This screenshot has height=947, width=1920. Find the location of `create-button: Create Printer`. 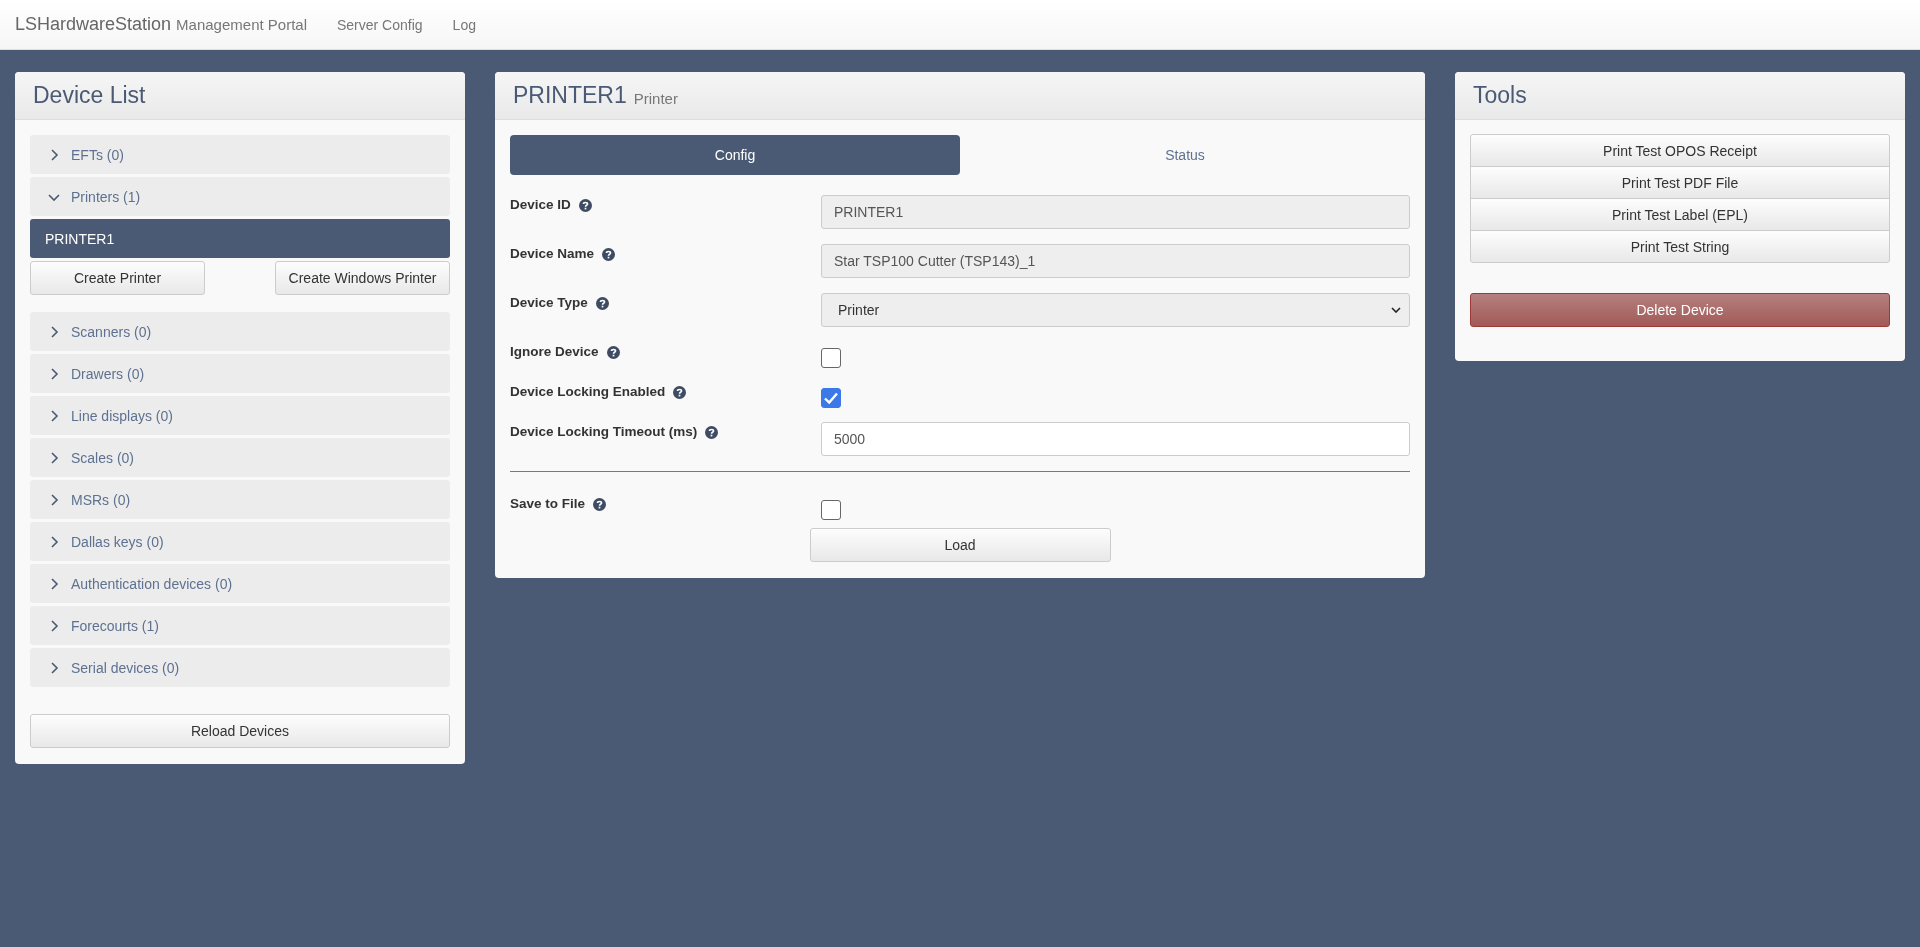

create-button: Create Printer is located at coordinates (117, 278).